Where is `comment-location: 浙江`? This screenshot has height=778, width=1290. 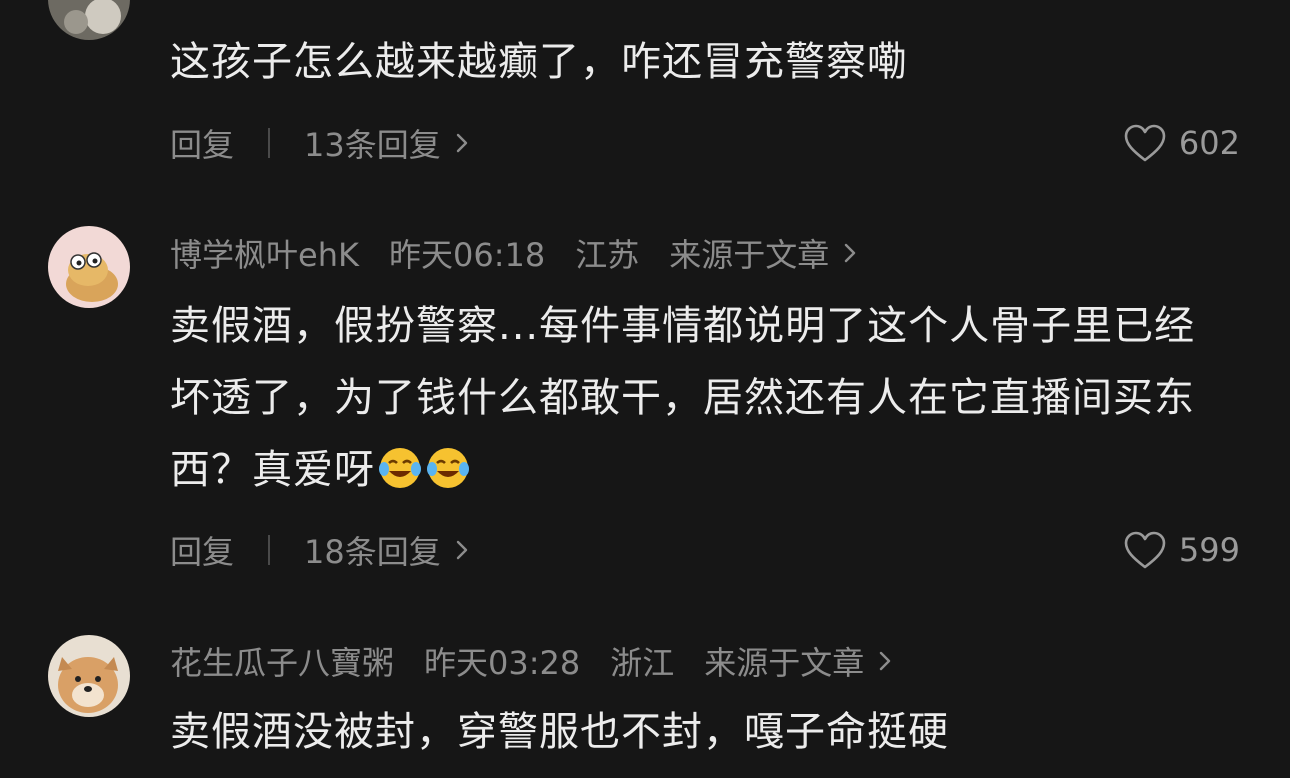 comment-location: 浙江 is located at coordinates (642, 663).